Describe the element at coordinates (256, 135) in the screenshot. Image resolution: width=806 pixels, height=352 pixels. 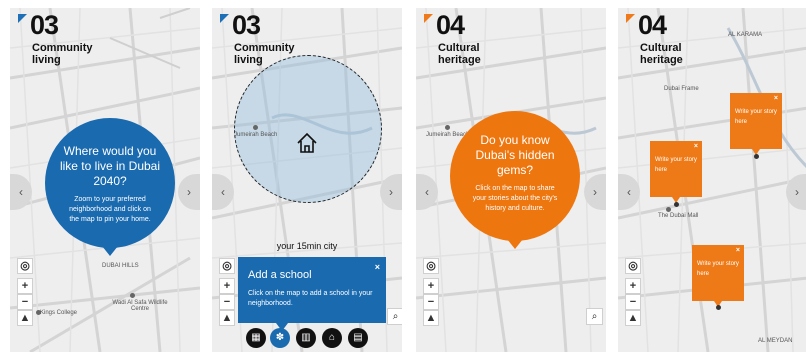
I see `map-label: Jumeirah Beach` at that location.